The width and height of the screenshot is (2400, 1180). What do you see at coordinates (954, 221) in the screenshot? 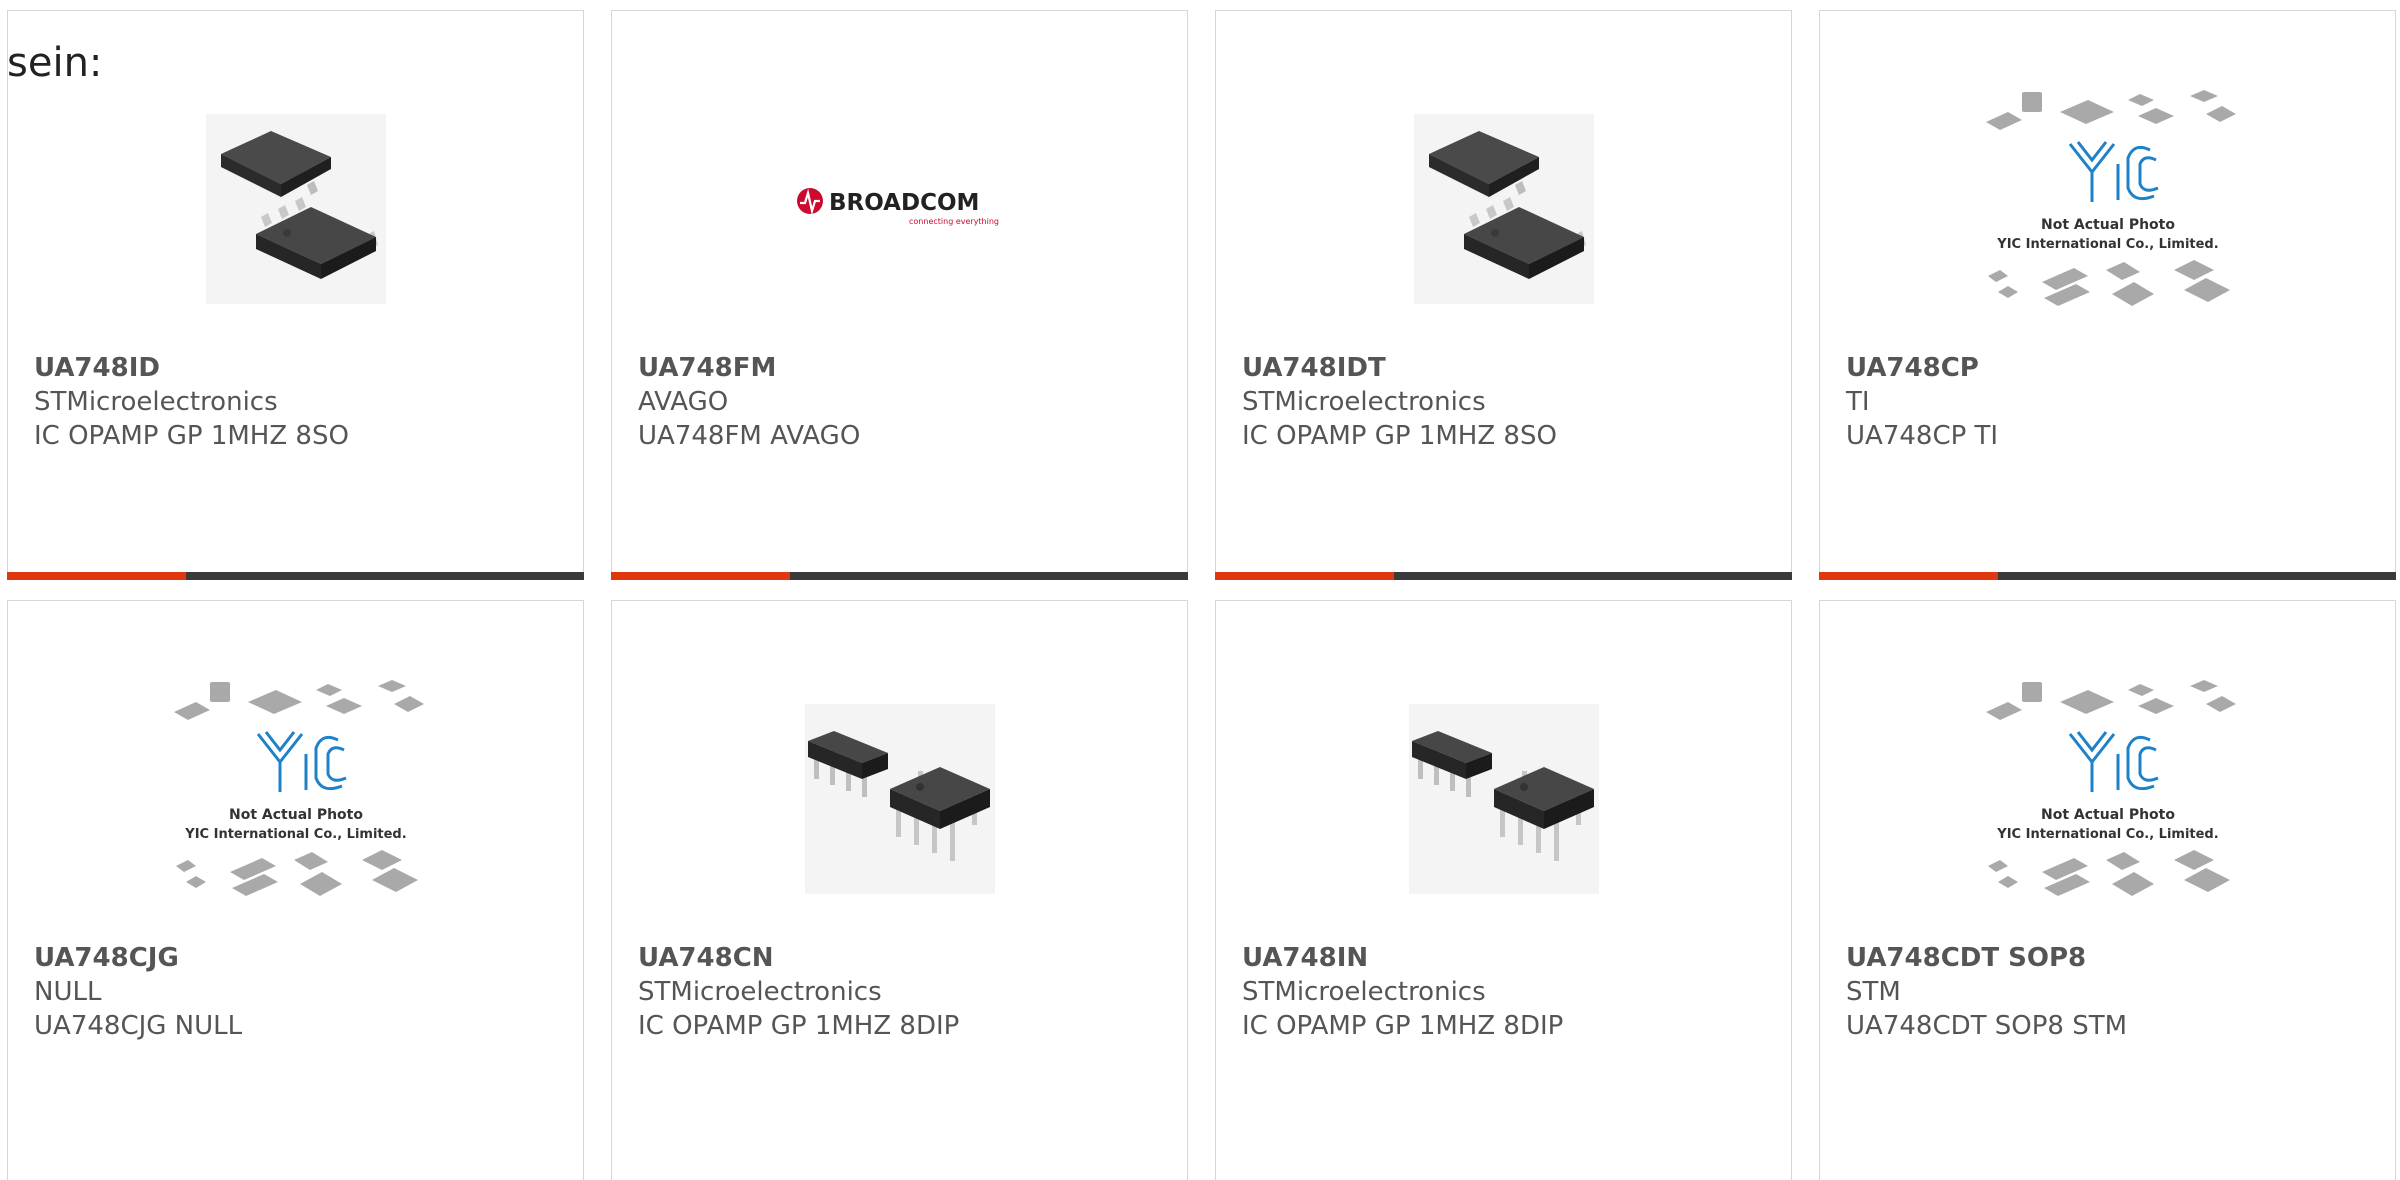
I see `broadcom-tagline: connecting everything` at bounding box center [954, 221].